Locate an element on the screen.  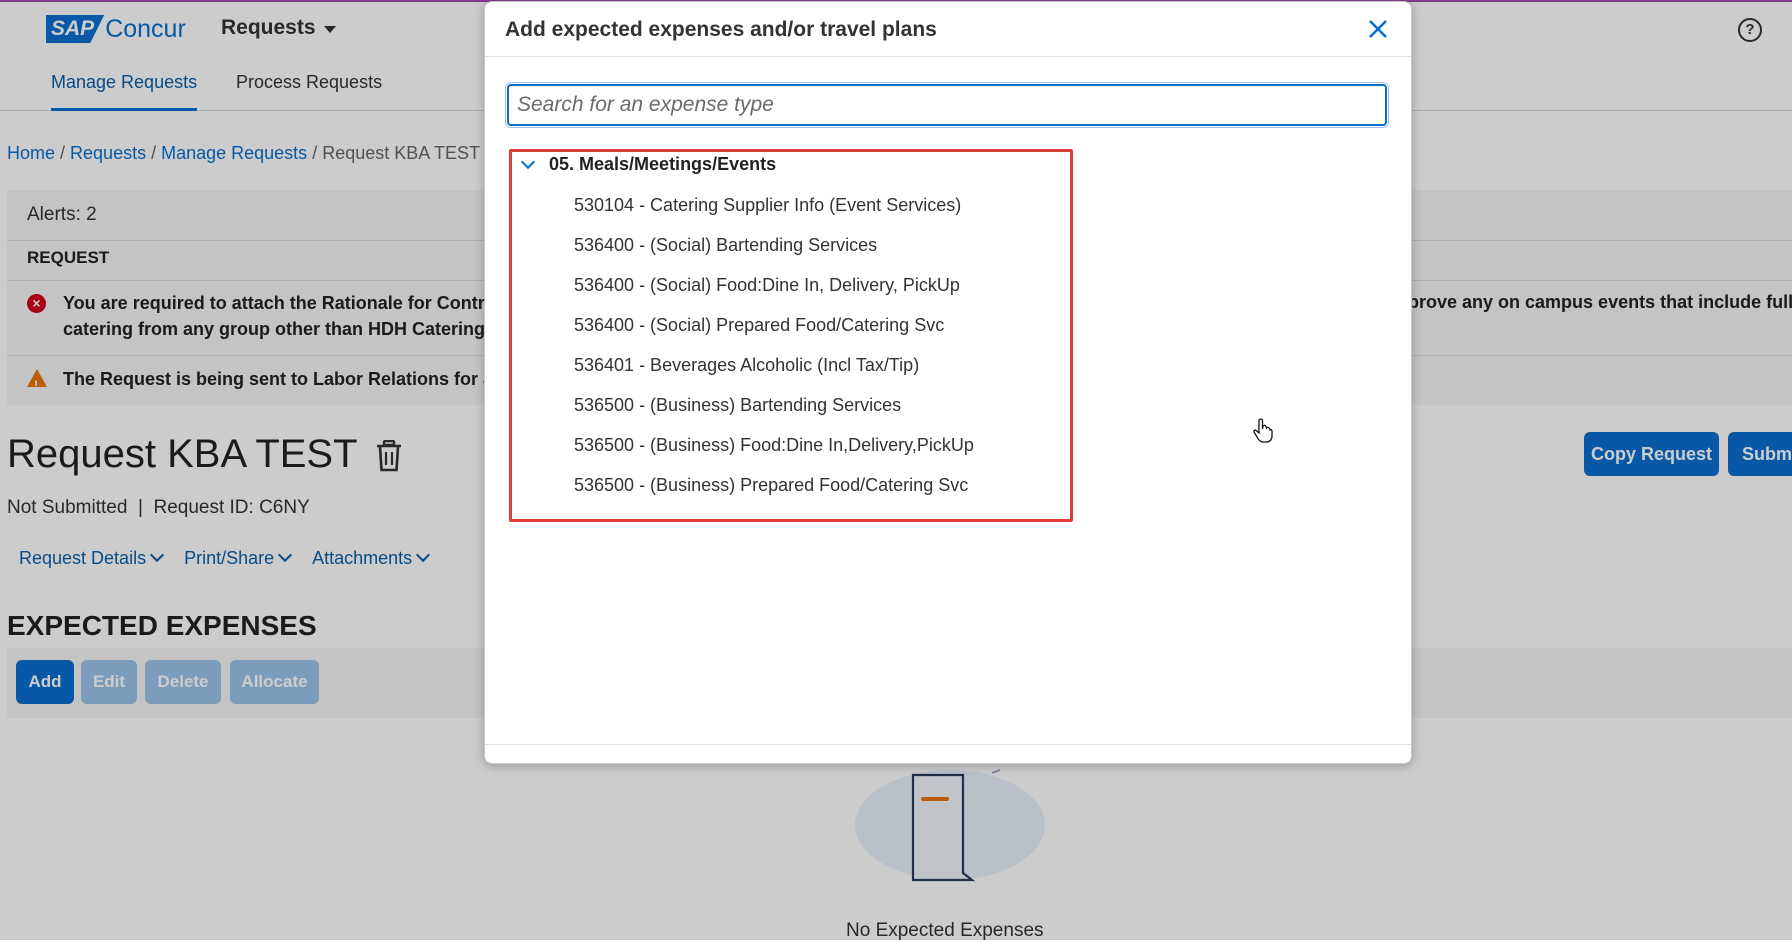
expense-type-item: 536400 - (Social) Bartending Services is located at coordinates (725, 245).